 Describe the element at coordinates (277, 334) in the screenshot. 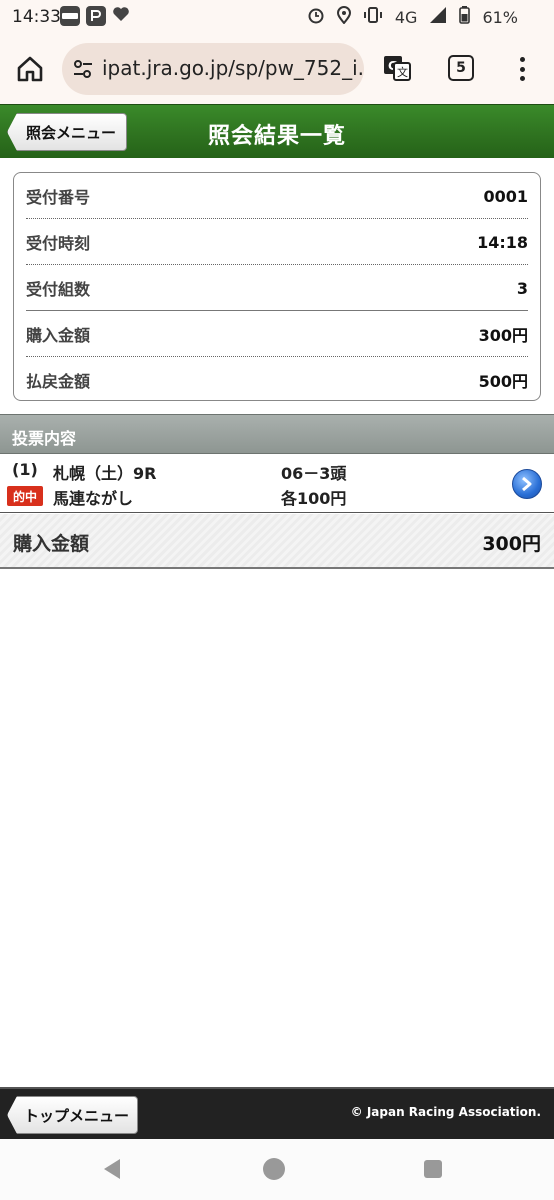

I see `summary-row: 購入金額 300円` at that location.